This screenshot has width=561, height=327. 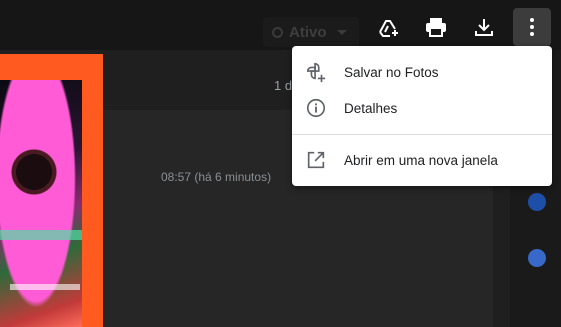 What do you see at coordinates (308, 32) in the screenshot?
I see `status-label: Ativo` at bounding box center [308, 32].